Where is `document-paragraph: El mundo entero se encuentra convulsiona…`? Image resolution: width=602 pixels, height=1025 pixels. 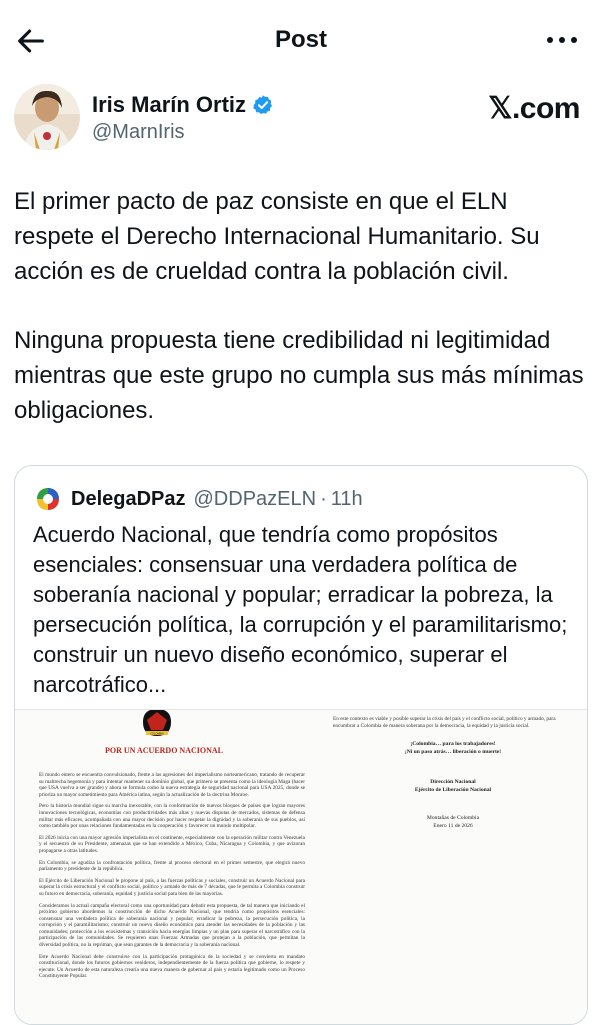
document-paragraph: El mundo entero se encuentra convulsiona… is located at coordinates (172, 785).